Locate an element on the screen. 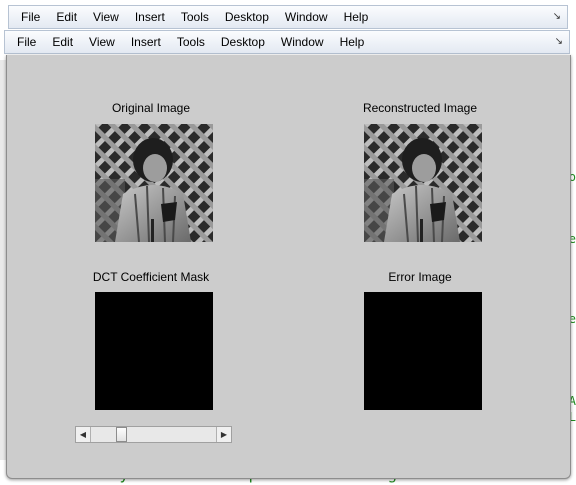  error-image is located at coordinates (423, 351).